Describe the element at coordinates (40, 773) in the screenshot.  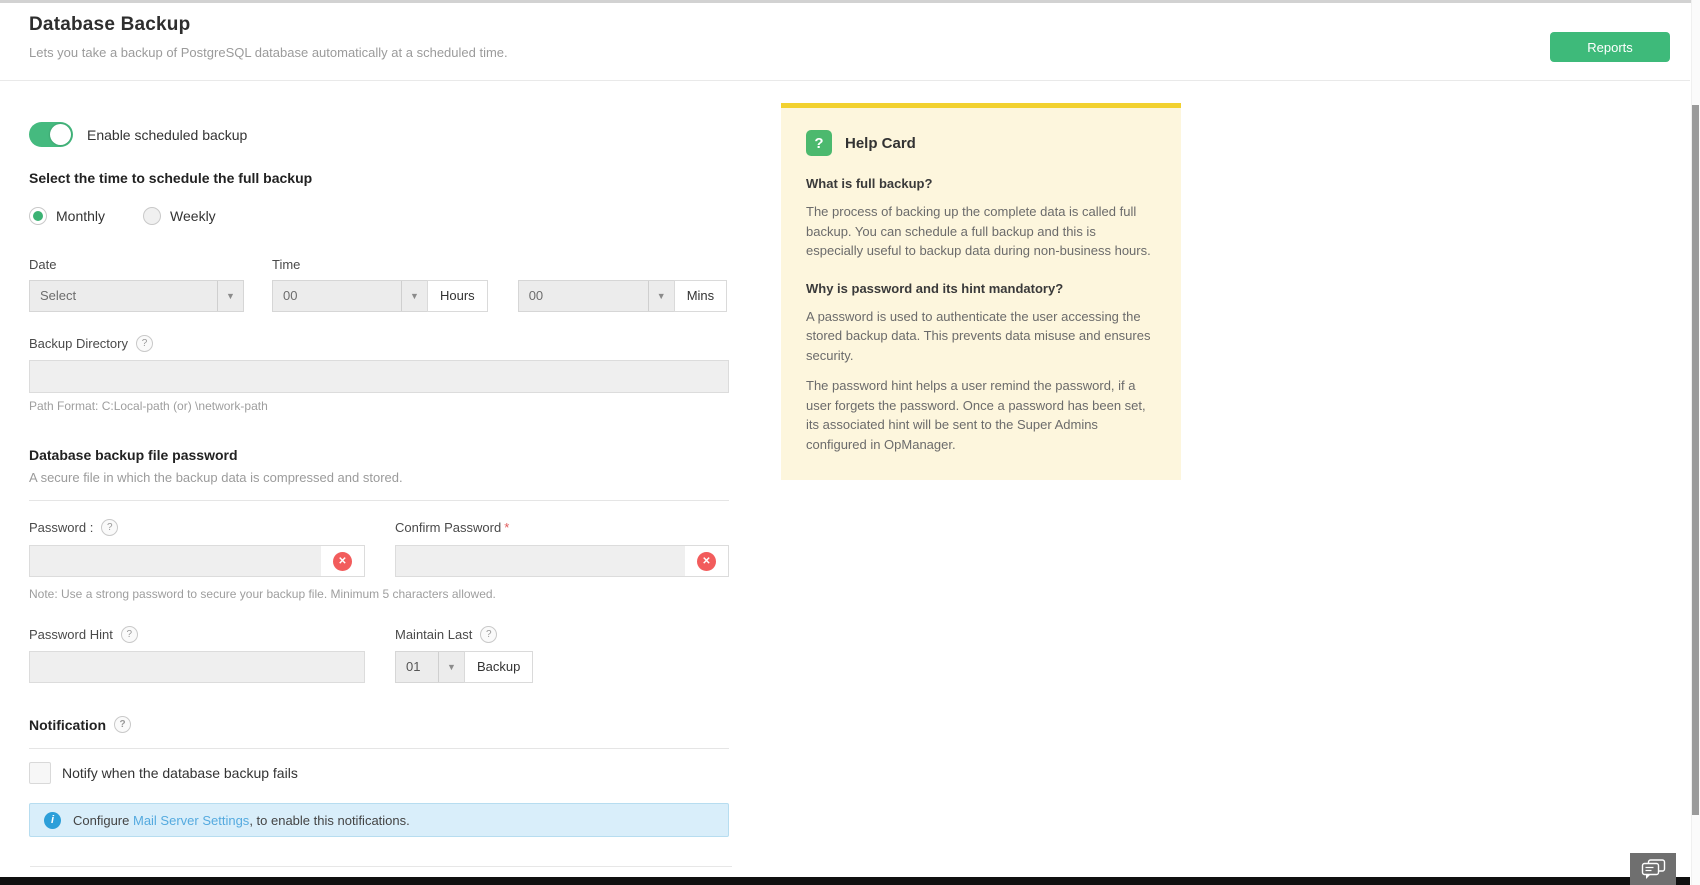
I see `notify-on-failure-checkbox` at that location.